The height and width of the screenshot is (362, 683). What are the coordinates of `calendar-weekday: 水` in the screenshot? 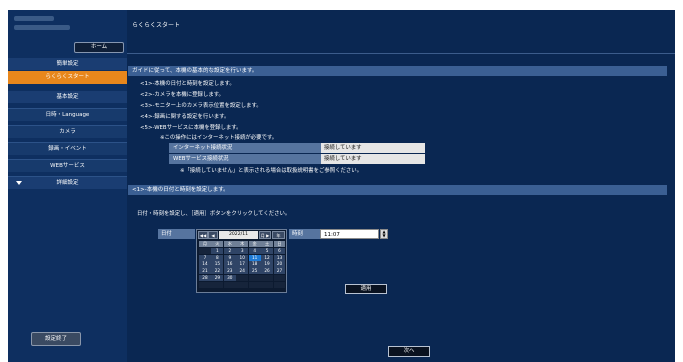 It's located at (229, 244).